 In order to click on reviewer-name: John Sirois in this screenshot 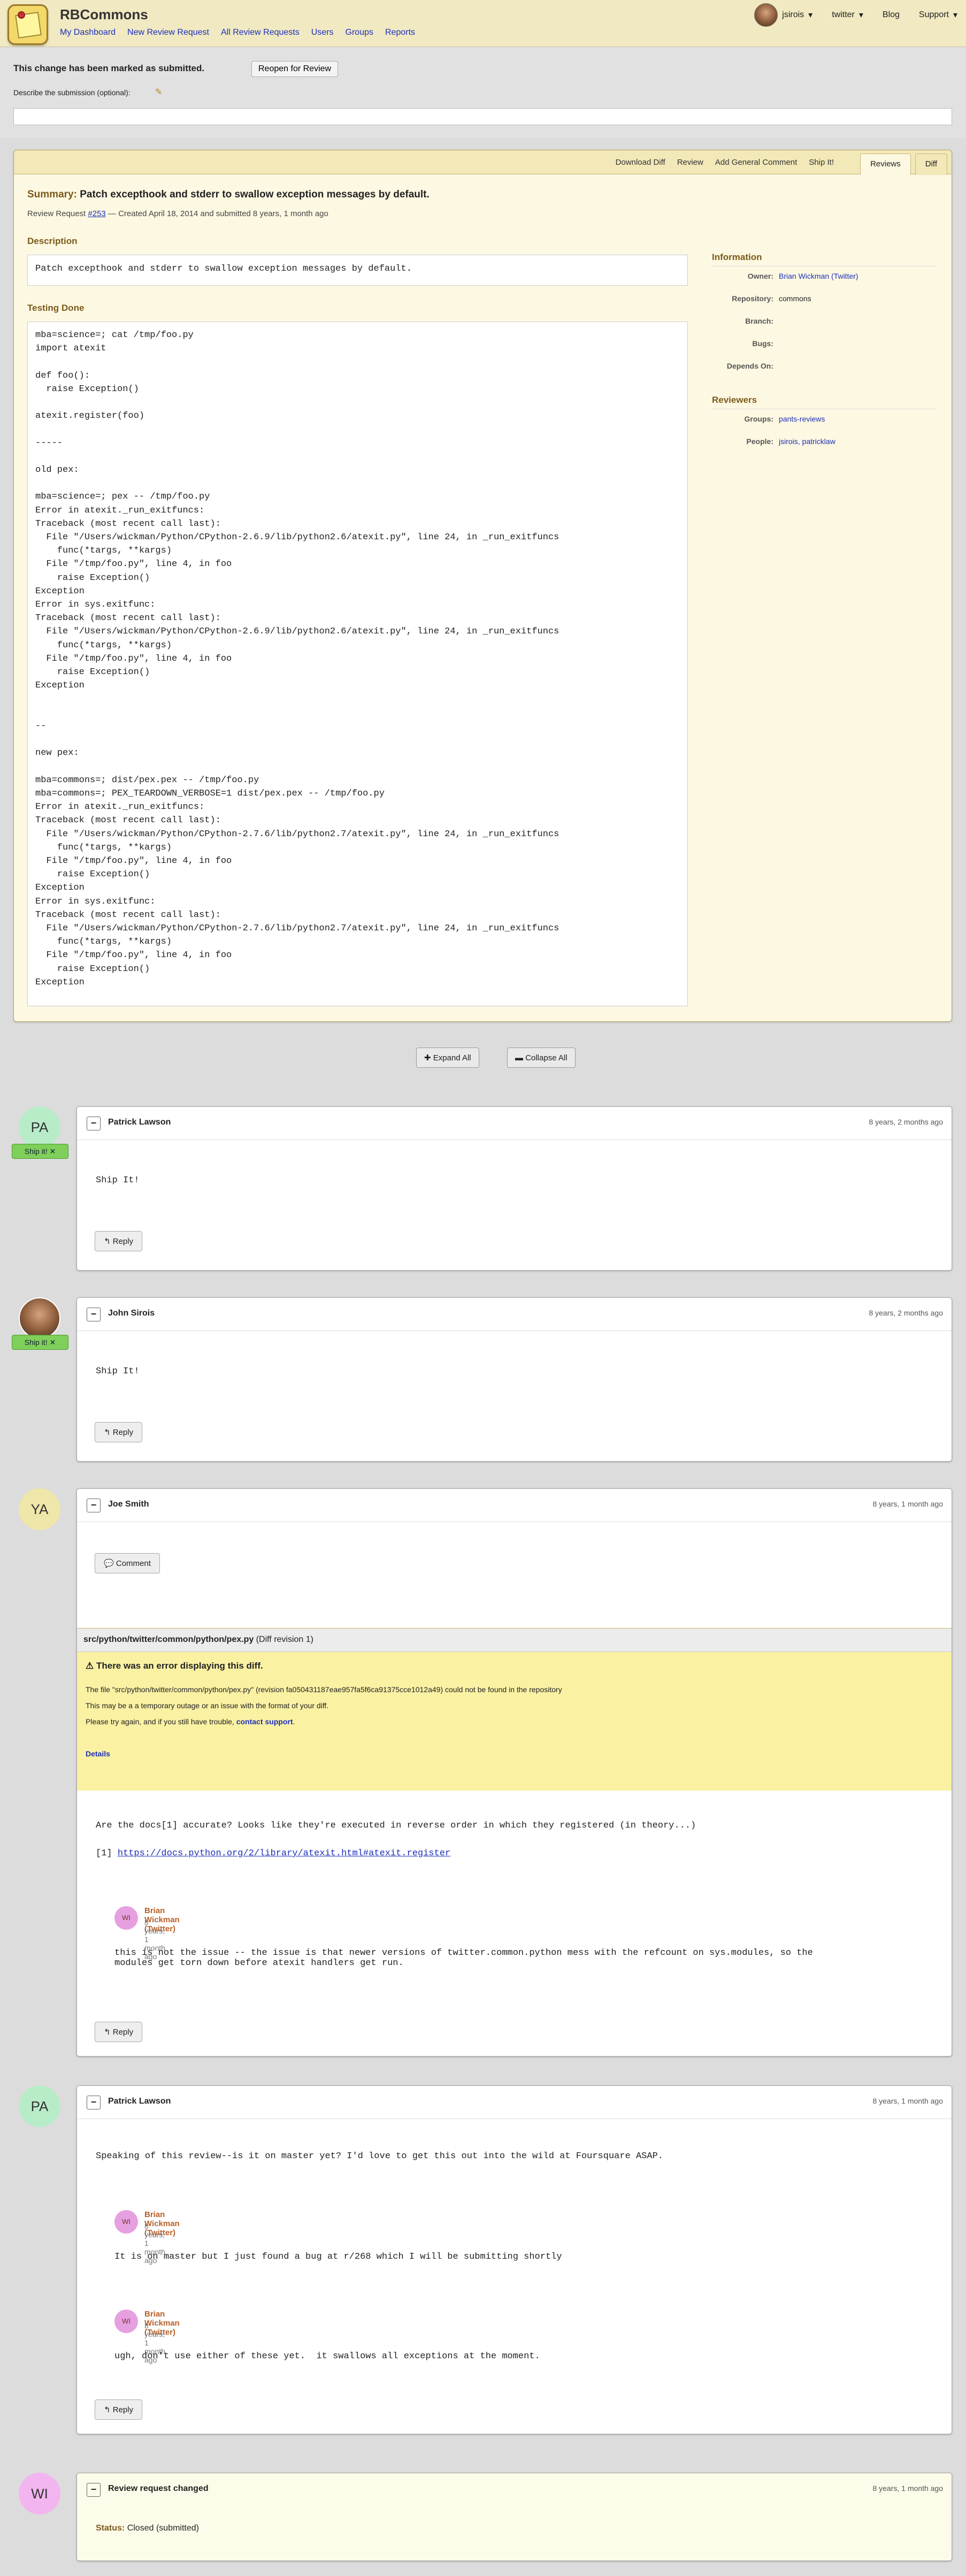, I will do `click(131, 1313)`.